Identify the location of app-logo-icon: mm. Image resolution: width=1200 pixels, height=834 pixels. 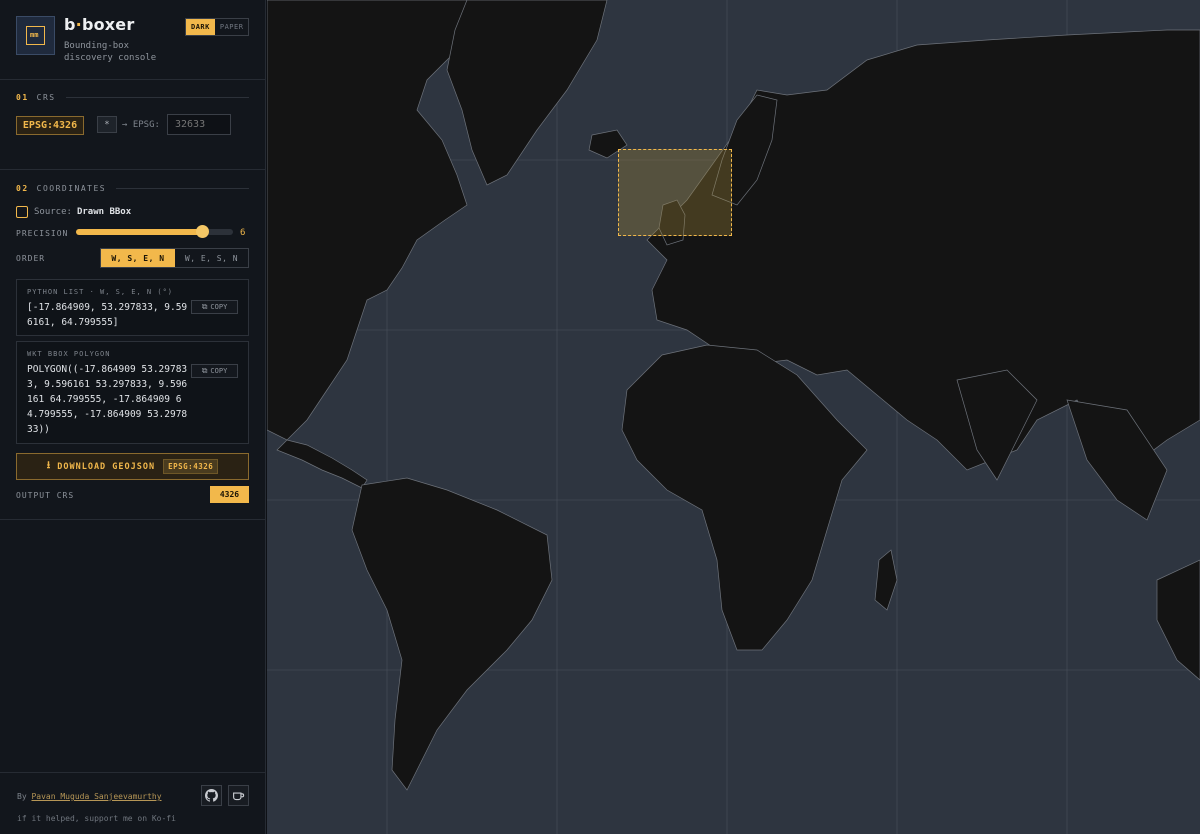
(35, 35).